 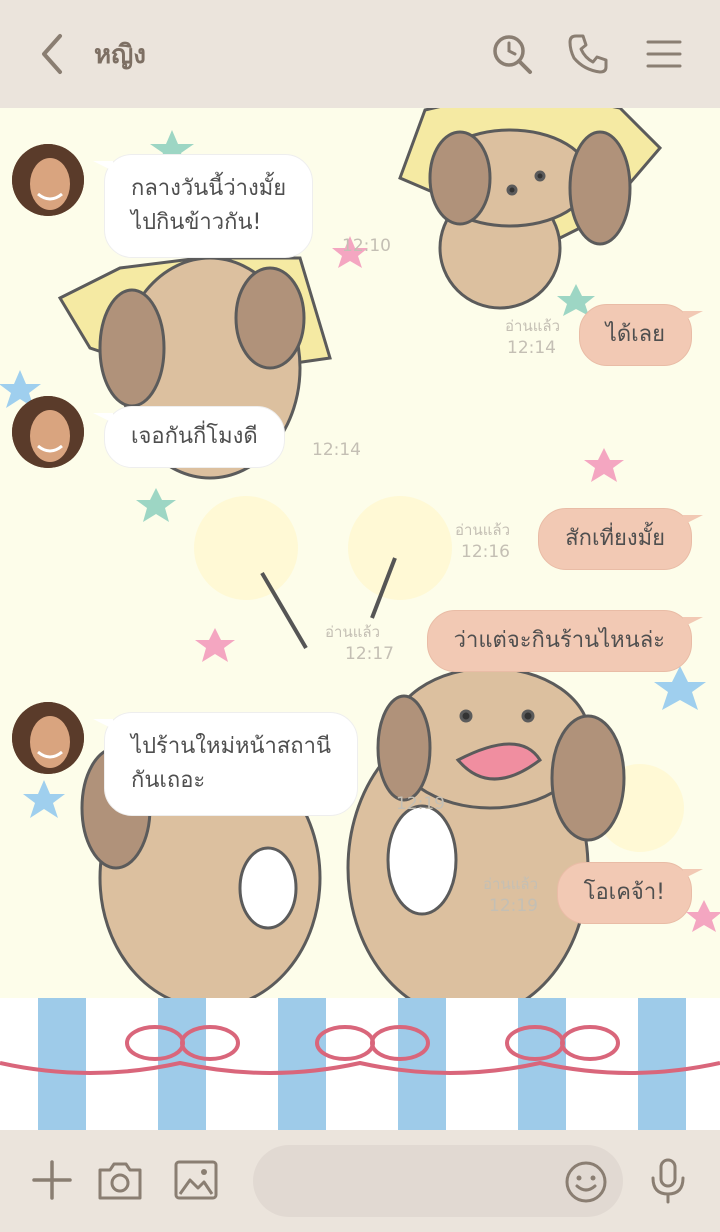 I want to click on camera-icon, so click(x=120, y=1180).